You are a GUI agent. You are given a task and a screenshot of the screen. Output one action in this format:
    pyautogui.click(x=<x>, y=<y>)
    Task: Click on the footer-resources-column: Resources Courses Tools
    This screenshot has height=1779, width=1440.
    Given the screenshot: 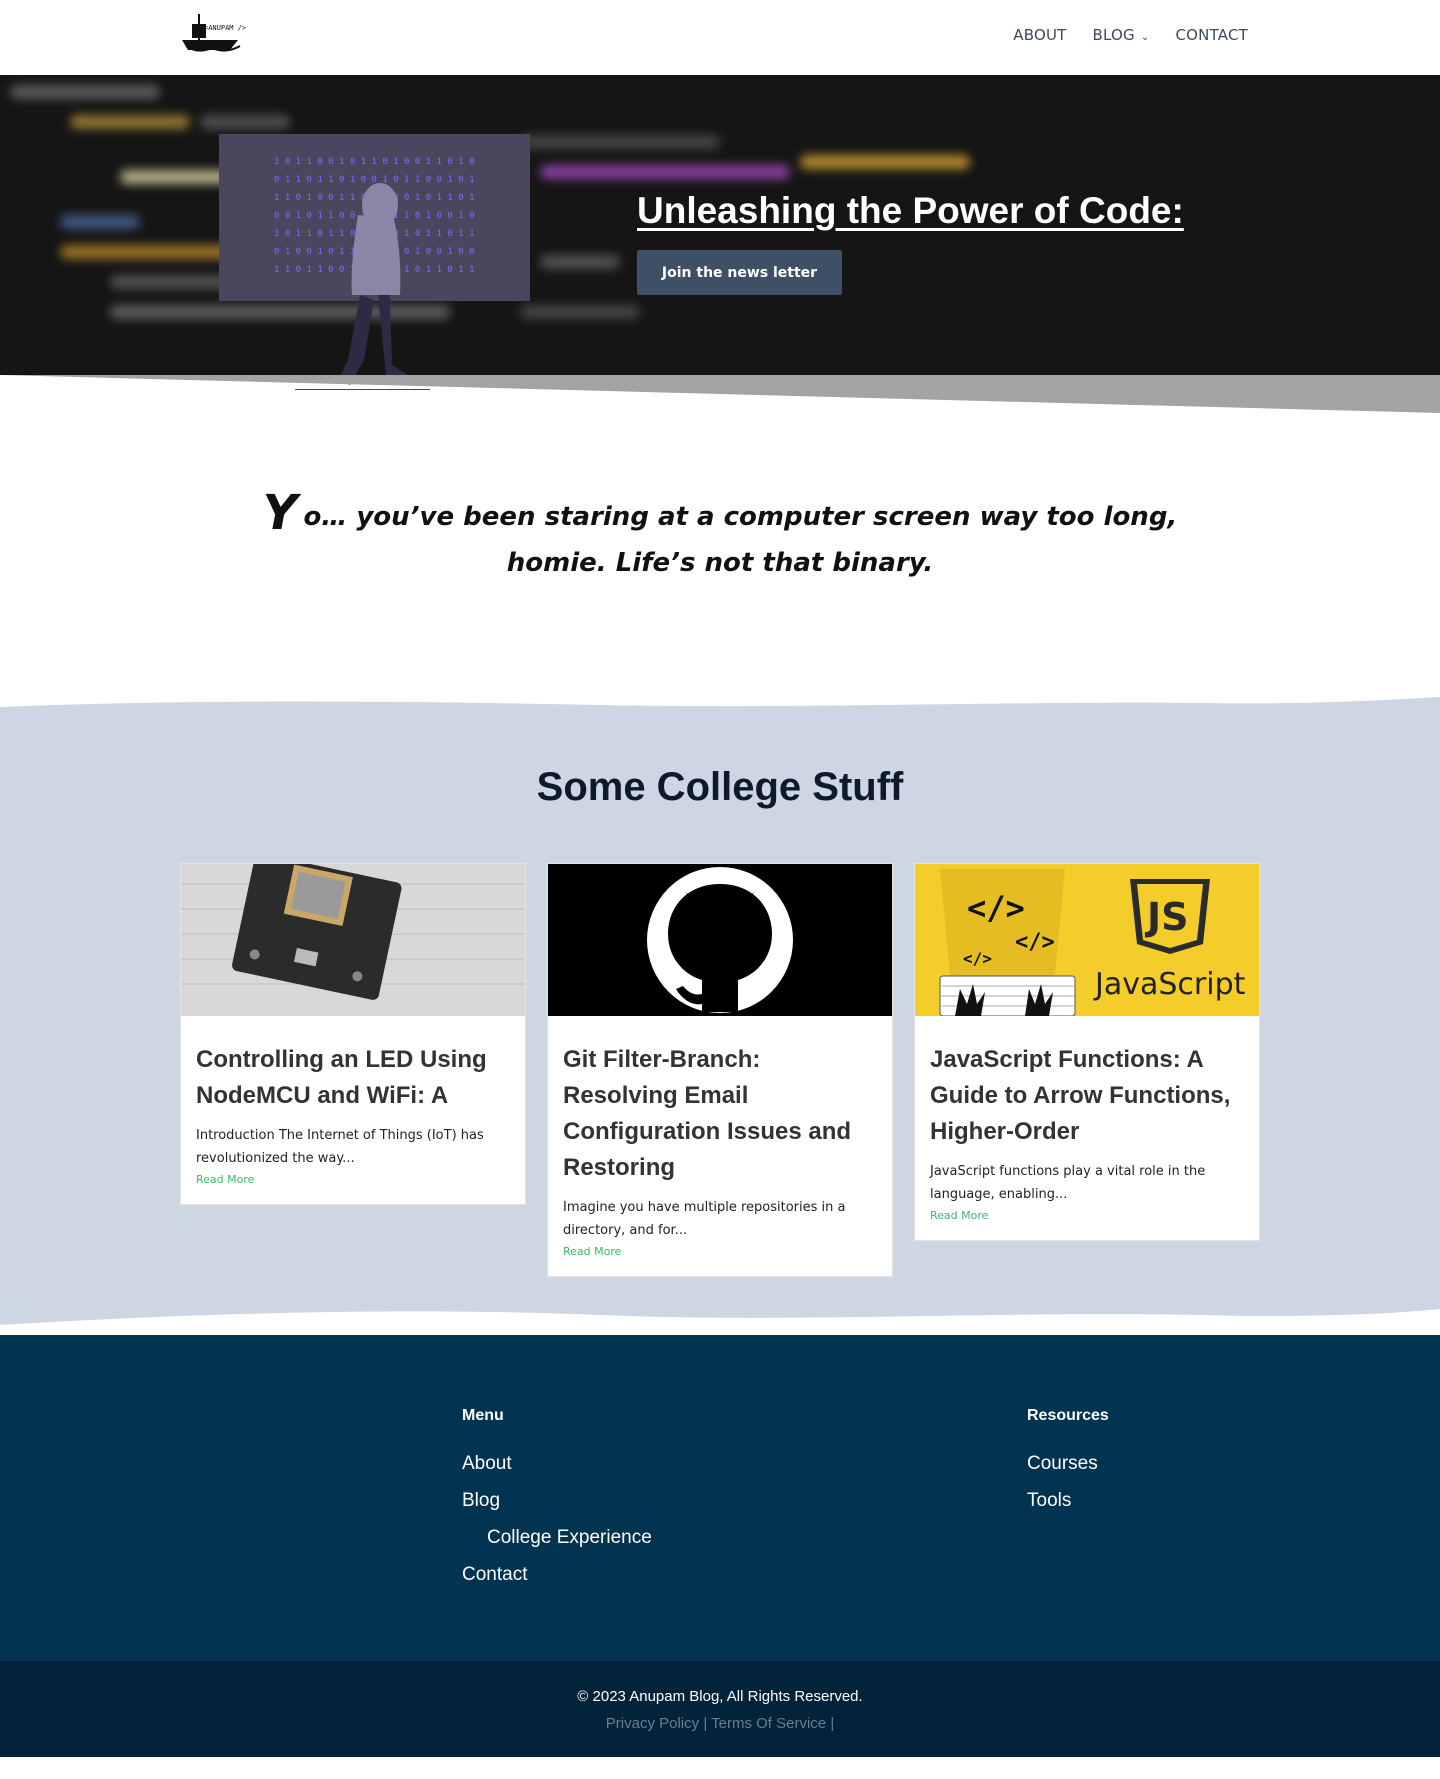 What is the action you would take?
    pyautogui.click(x=1068, y=1463)
    